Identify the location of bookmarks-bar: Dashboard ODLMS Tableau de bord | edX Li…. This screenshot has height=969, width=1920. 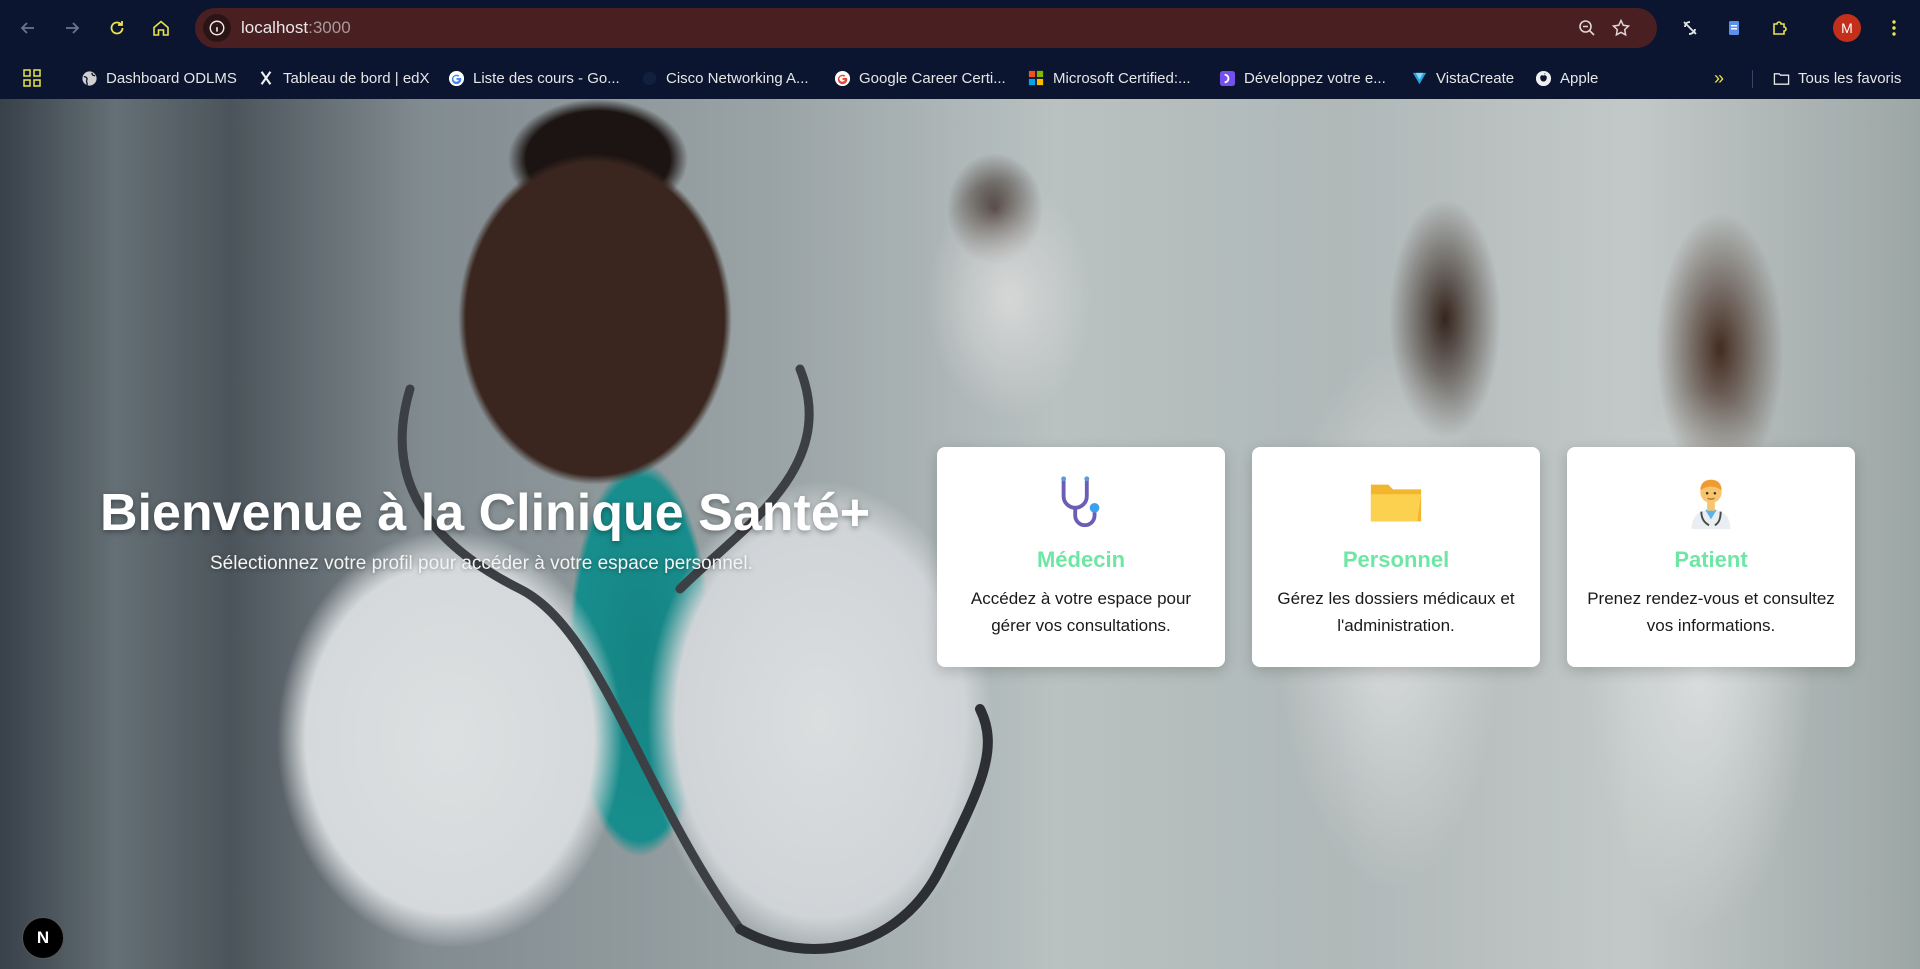
(960, 77).